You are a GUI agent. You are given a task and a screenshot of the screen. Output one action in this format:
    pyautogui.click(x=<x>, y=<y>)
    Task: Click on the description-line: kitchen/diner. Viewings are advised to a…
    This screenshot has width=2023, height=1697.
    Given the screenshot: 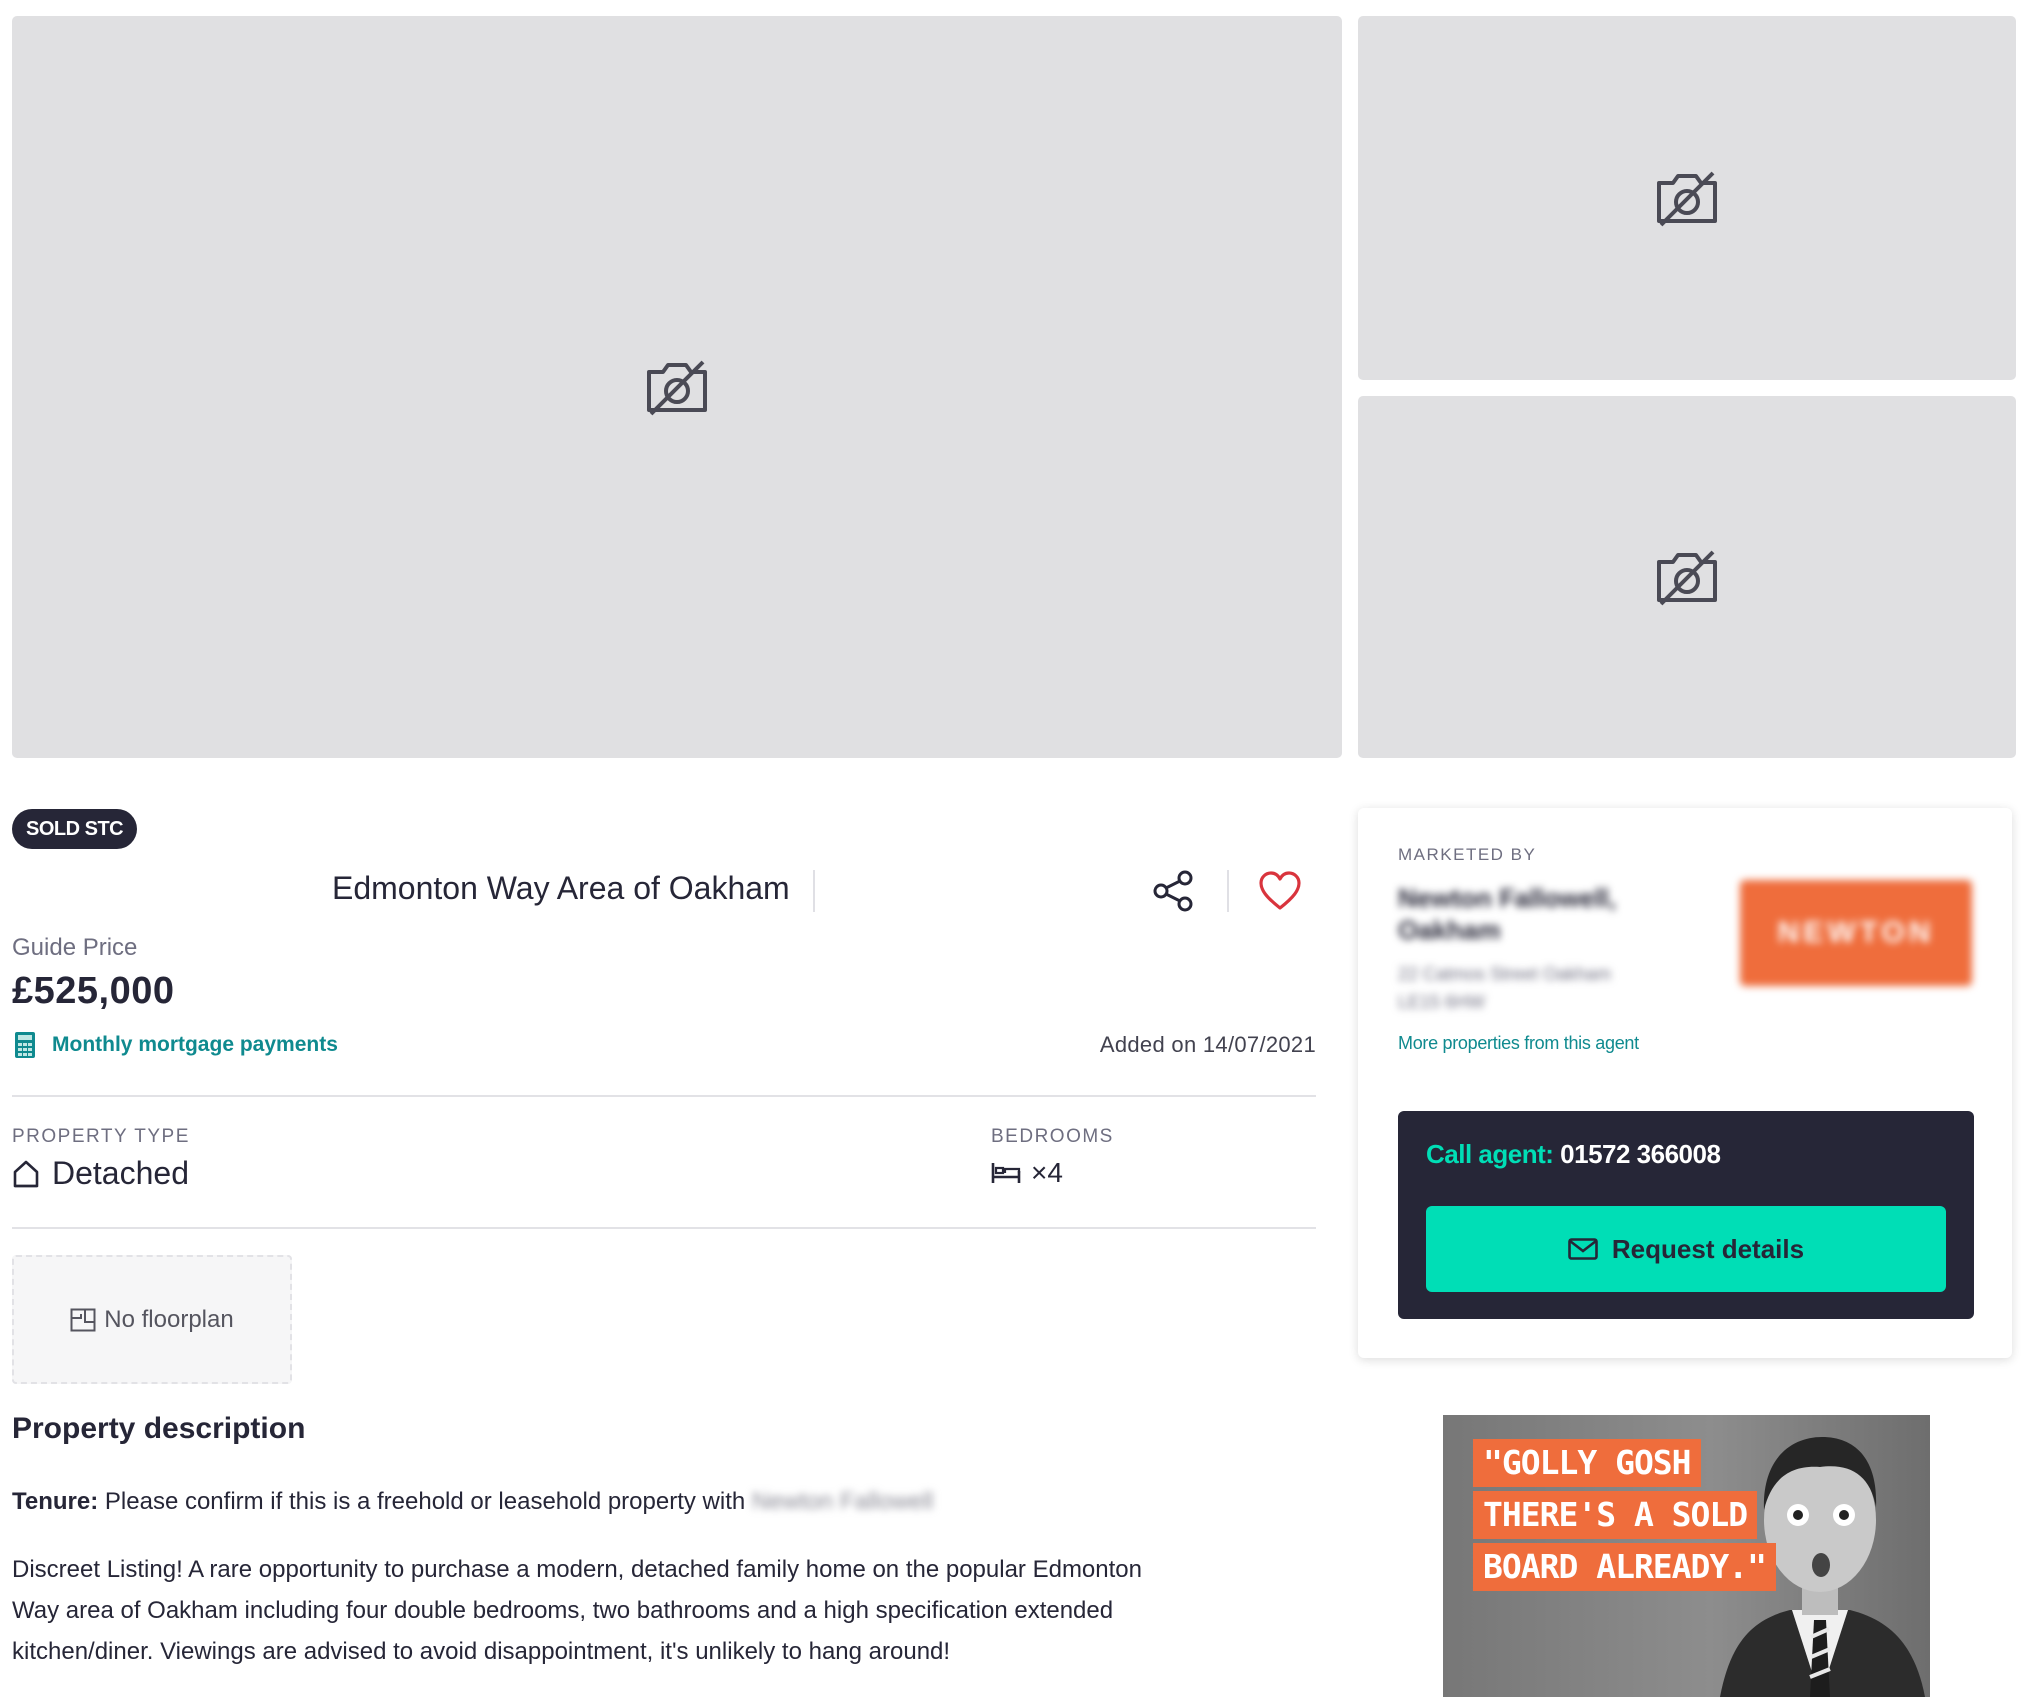 What is the action you would take?
    pyautogui.click(x=481, y=1651)
    